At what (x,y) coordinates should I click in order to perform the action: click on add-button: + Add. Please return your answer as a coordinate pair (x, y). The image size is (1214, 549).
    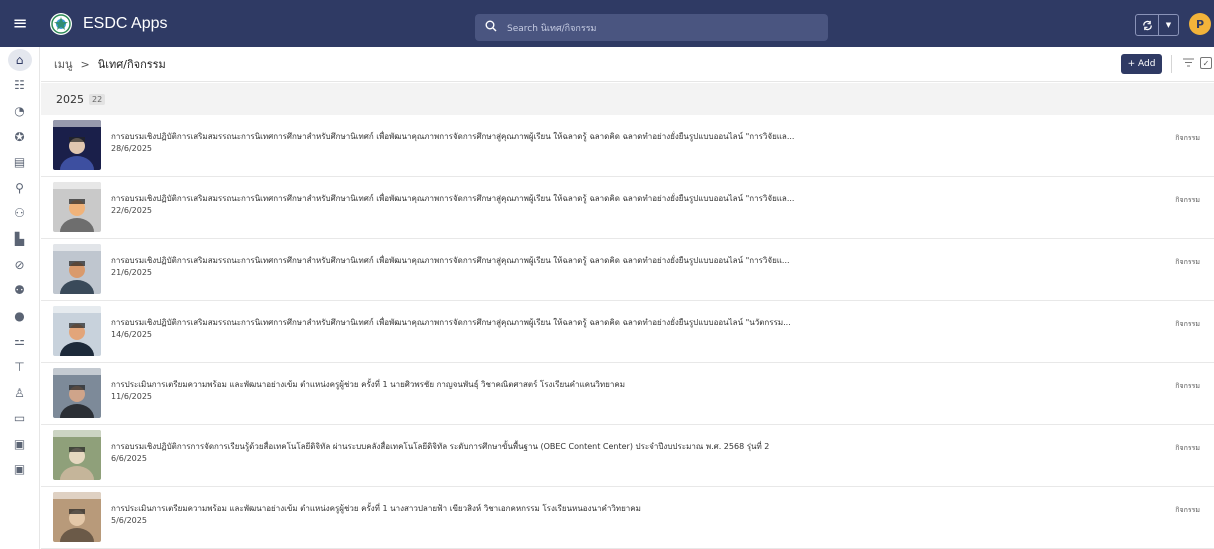
    Looking at the image, I should click on (1141, 64).